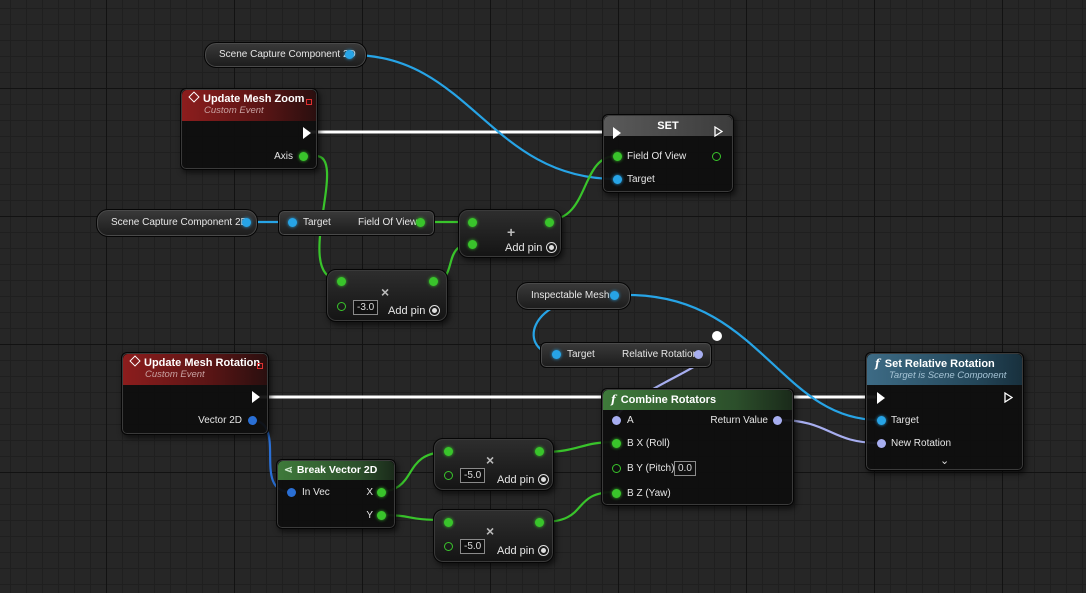 This screenshot has height=593, width=1086. What do you see at coordinates (717, 336) in the screenshot?
I see `reroute-knot` at bounding box center [717, 336].